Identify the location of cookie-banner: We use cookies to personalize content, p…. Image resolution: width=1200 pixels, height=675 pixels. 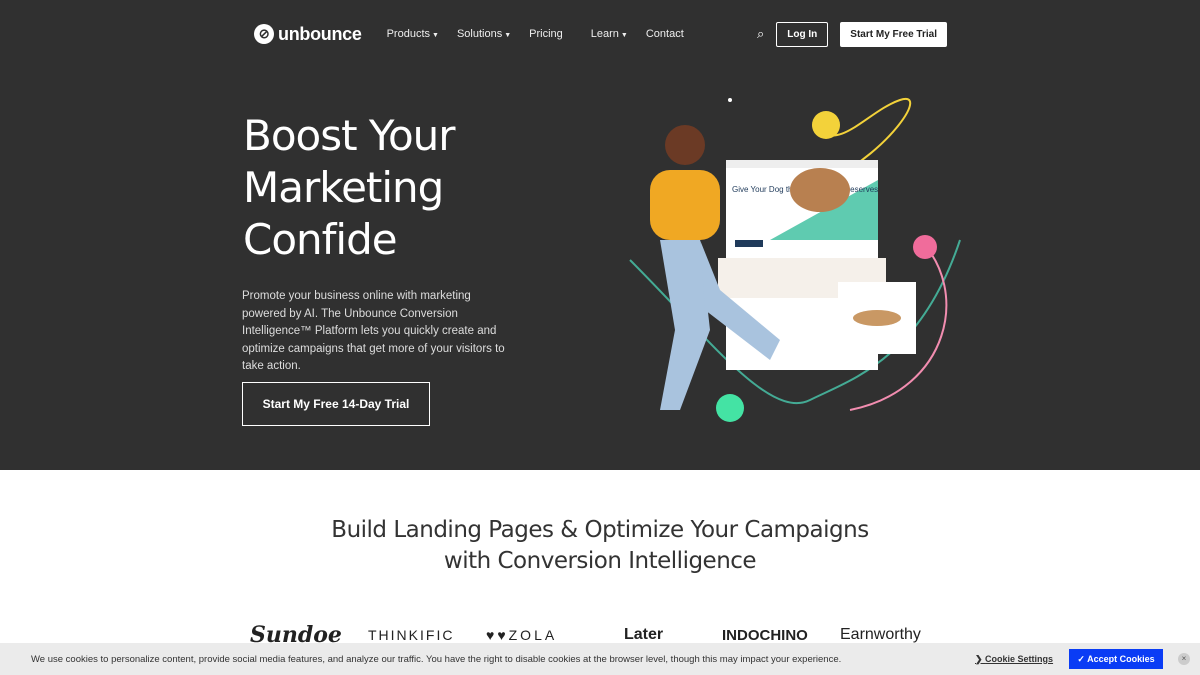
(600, 659).